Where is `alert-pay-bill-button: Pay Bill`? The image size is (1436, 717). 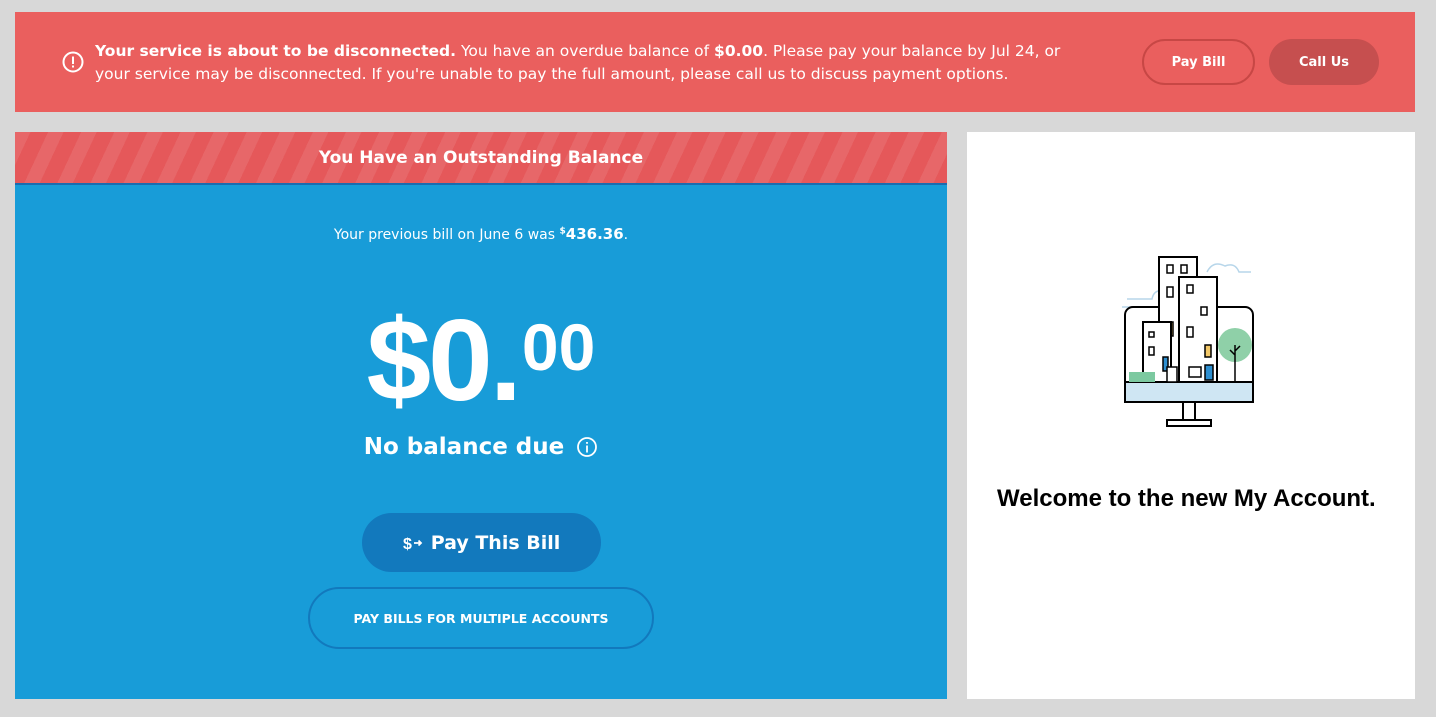 alert-pay-bill-button: Pay Bill is located at coordinates (1198, 62).